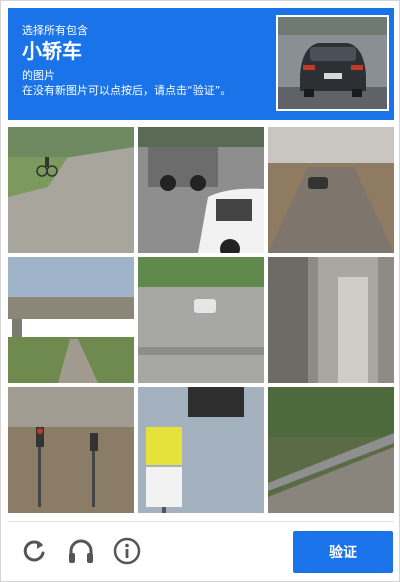 The image size is (400, 582). I want to click on instruction-hint: 在没有新图片可以点按后，请点击“验证”。, so click(127, 90).